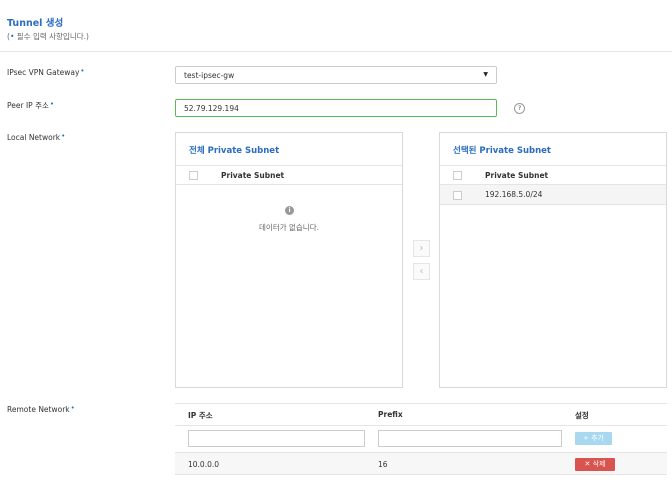 The width and height of the screenshot is (672, 485). I want to click on selected-subnet-title: 선택된 Private Subnet, so click(502, 151).